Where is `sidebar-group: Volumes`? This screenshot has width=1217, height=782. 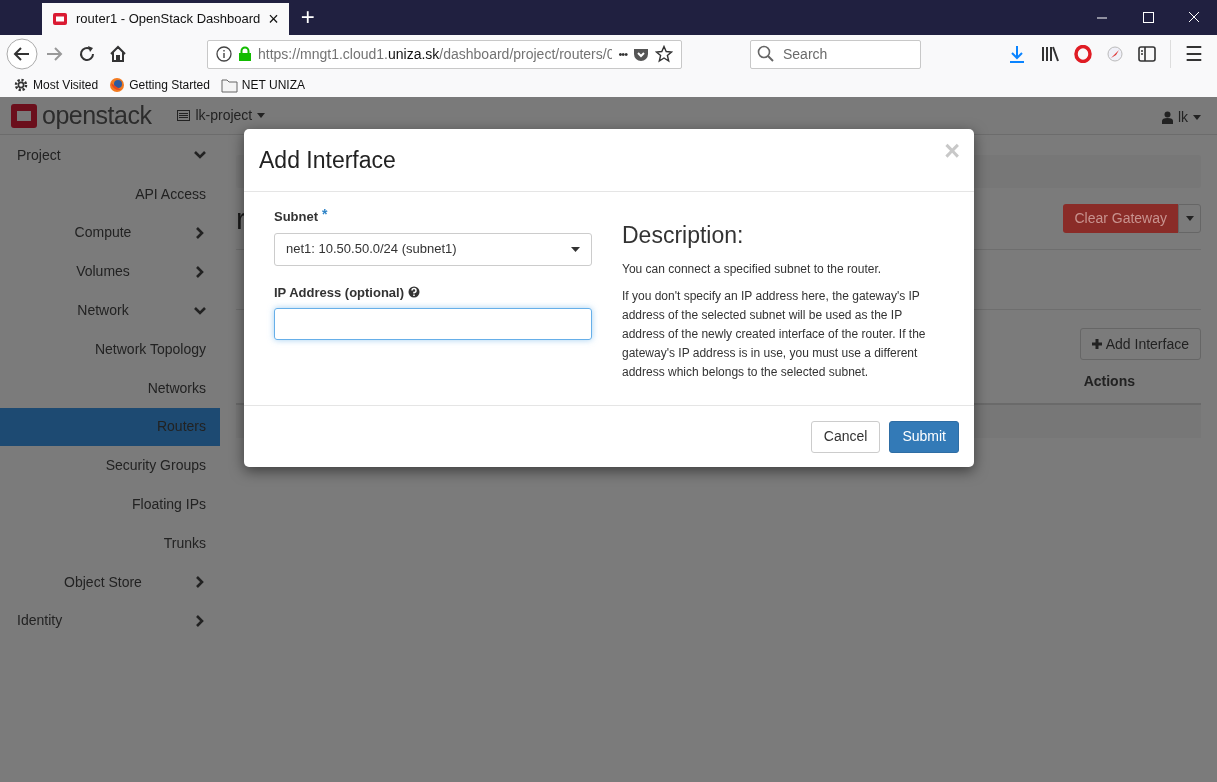 sidebar-group: Volumes is located at coordinates (110, 272).